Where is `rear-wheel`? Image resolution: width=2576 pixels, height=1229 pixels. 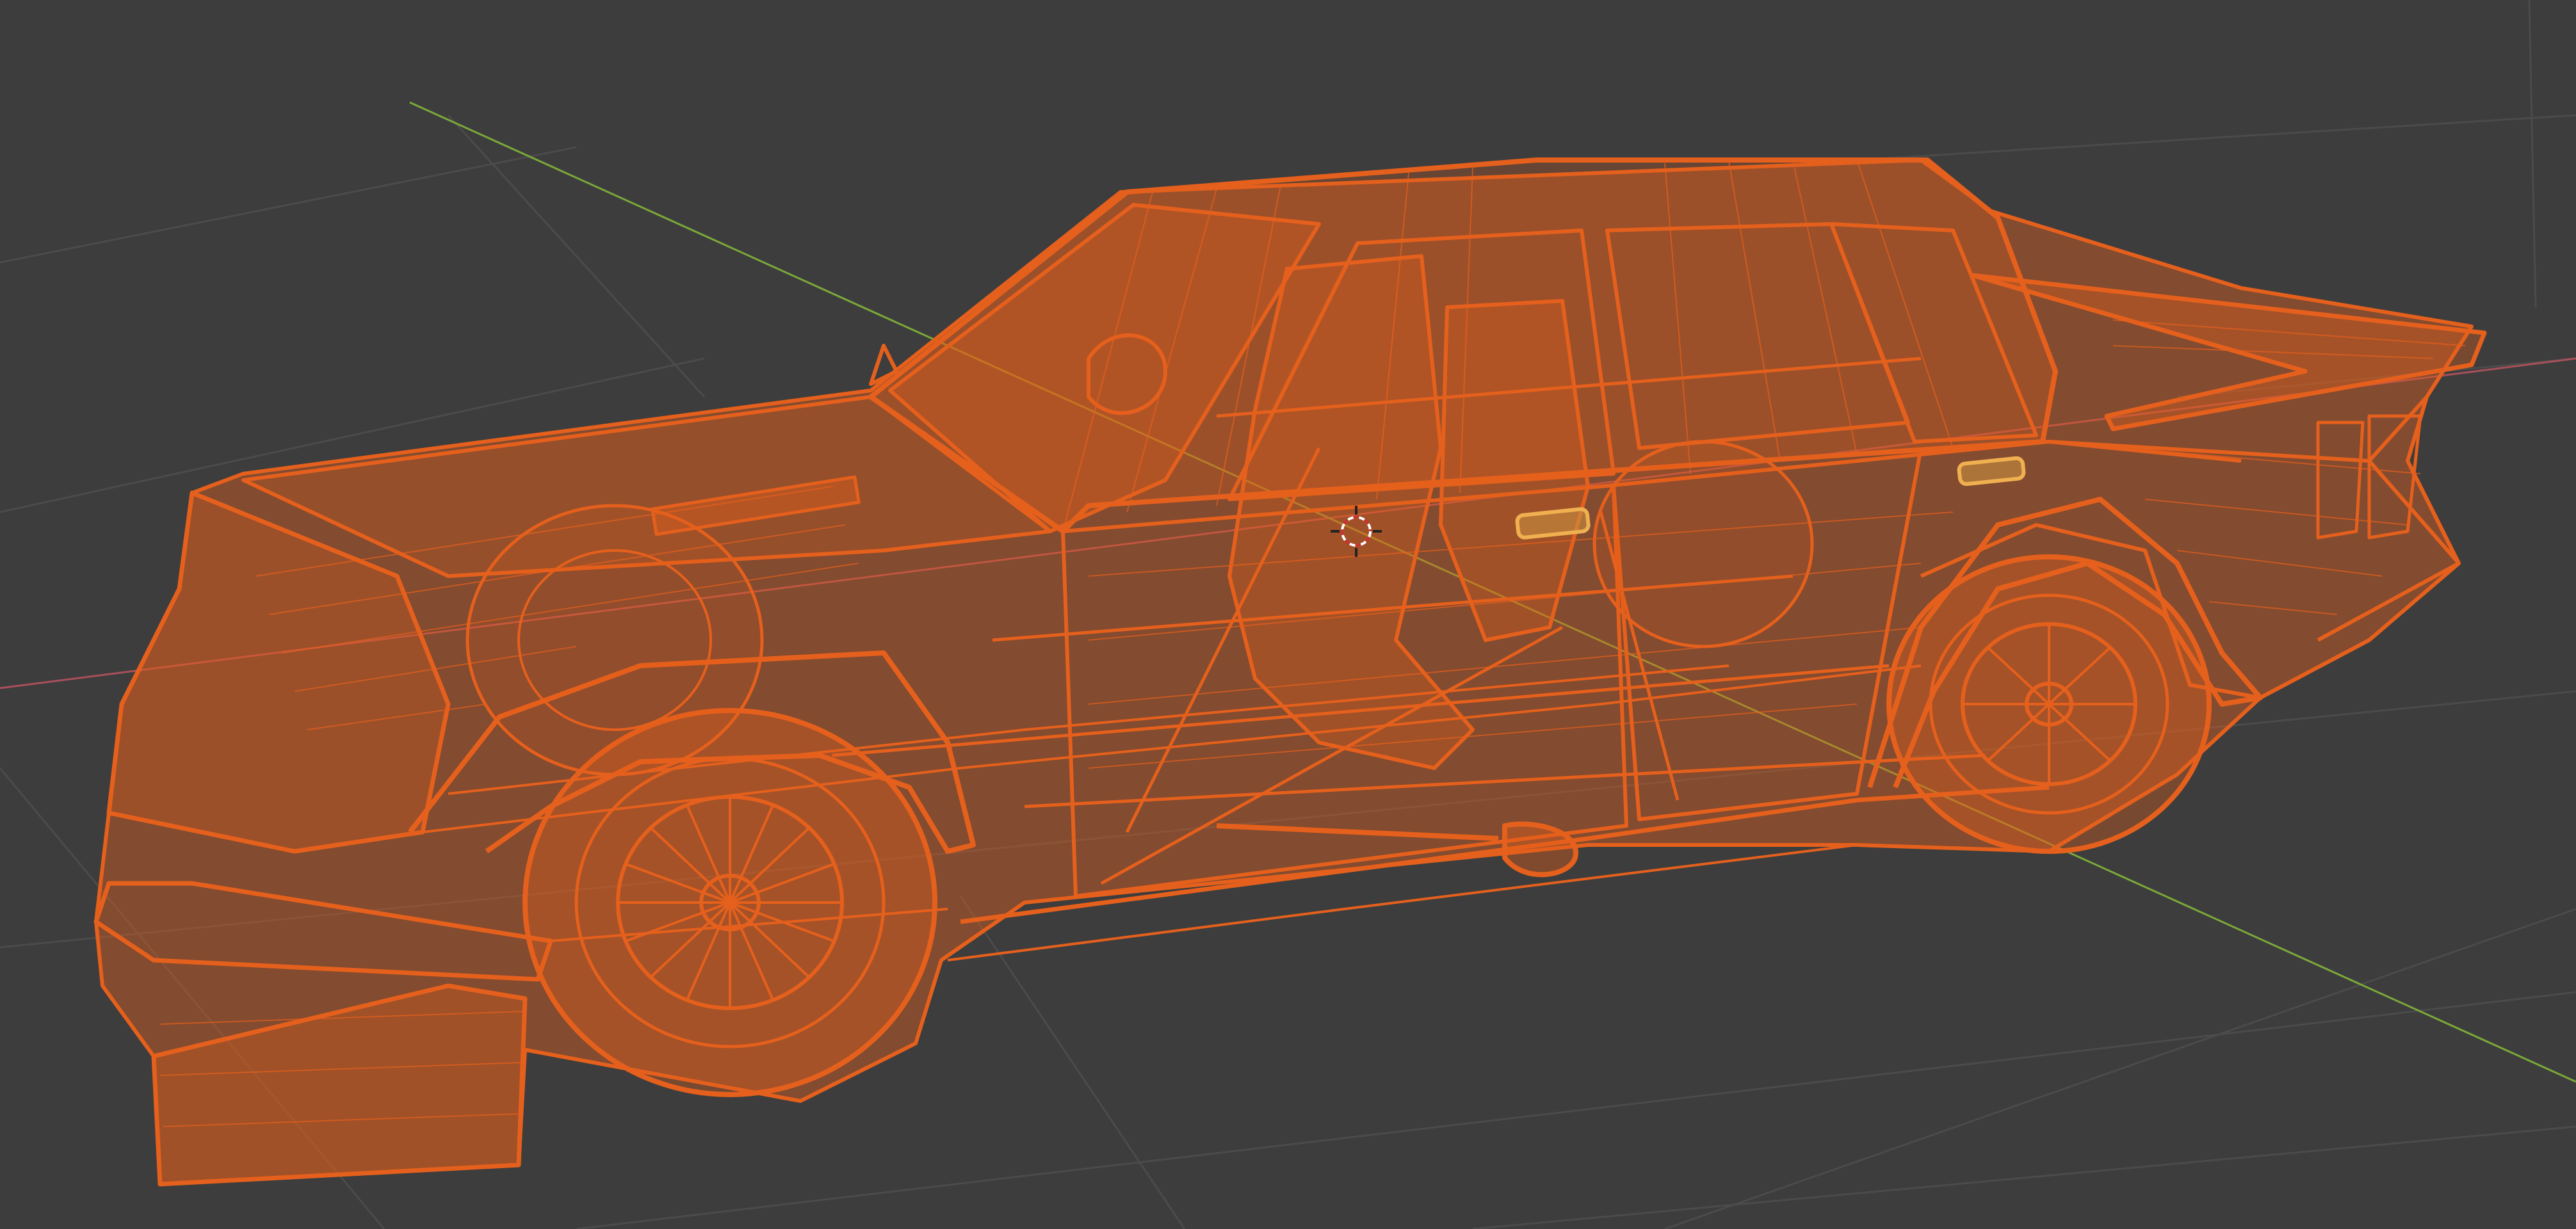 rear-wheel is located at coordinates (2049, 704).